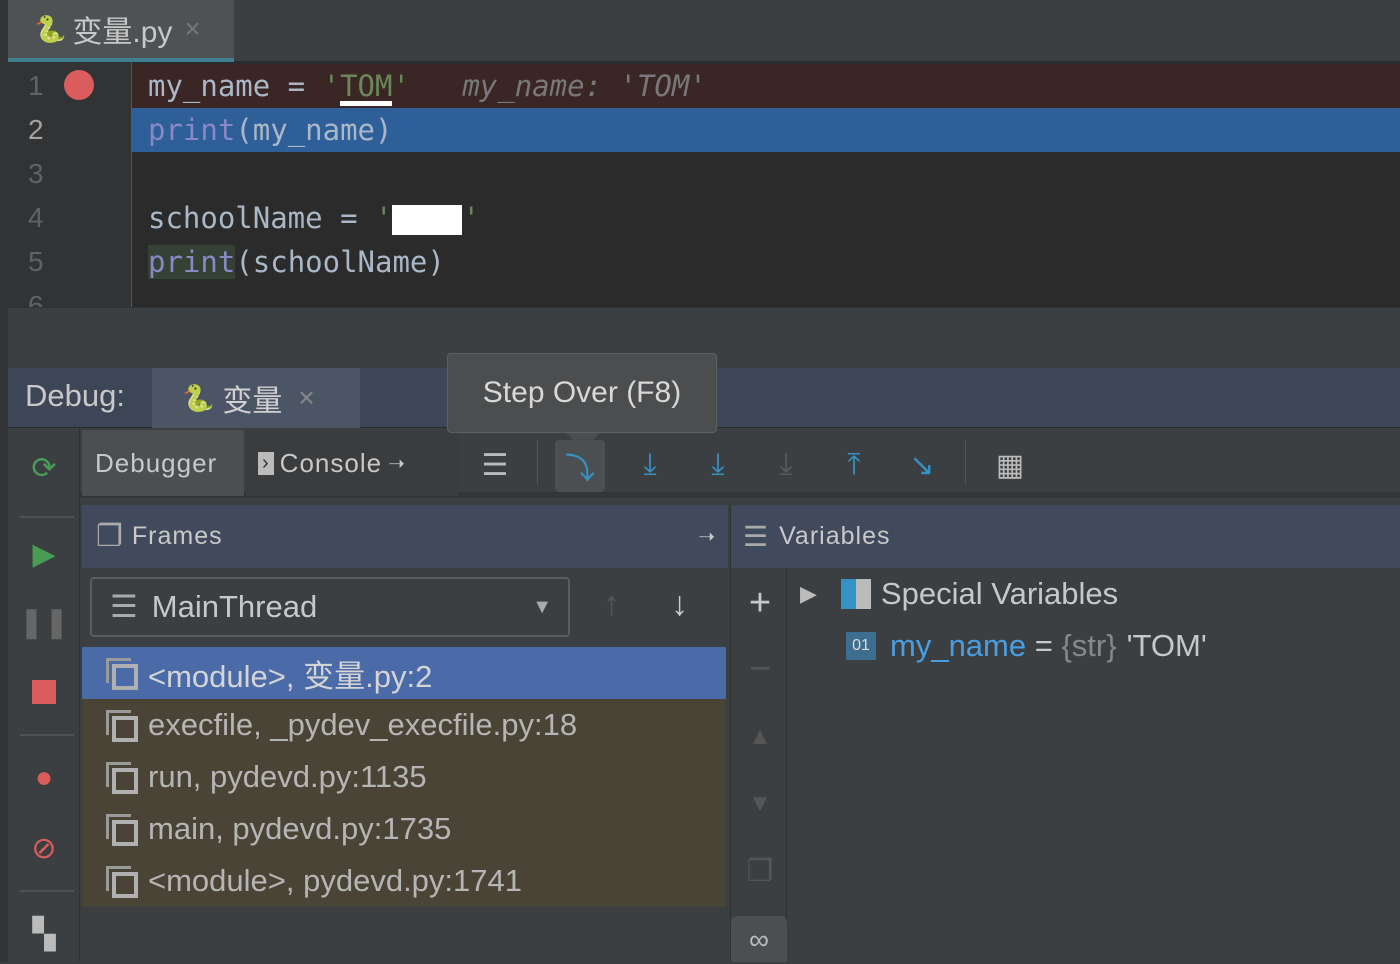 The height and width of the screenshot is (964, 1400). I want to click on stop-icon, so click(44, 692).